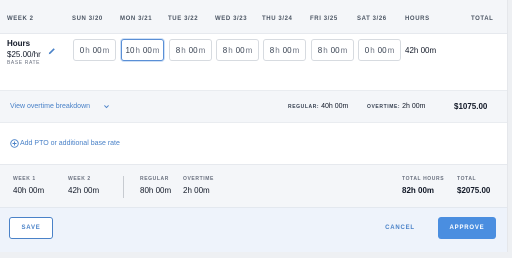 The height and width of the screenshot is (258, 512). Describe the element at coordinates (372, 19) in the screenshot. I see `header-day-sat: SAT 3/26` at that location.